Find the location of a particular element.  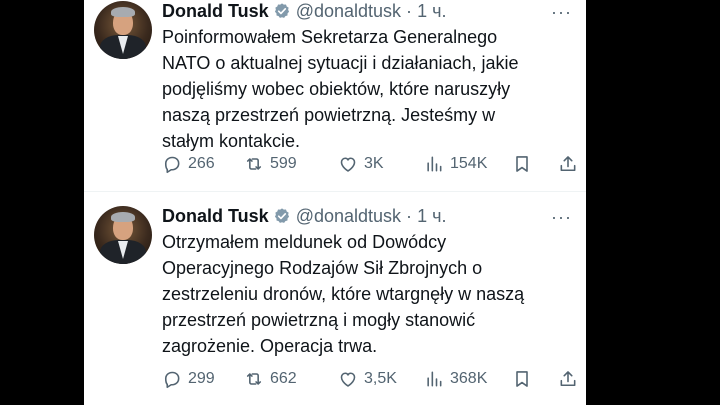

tweet-actions: 299 662 3,5K 368K is located at coordinates (371, 379).